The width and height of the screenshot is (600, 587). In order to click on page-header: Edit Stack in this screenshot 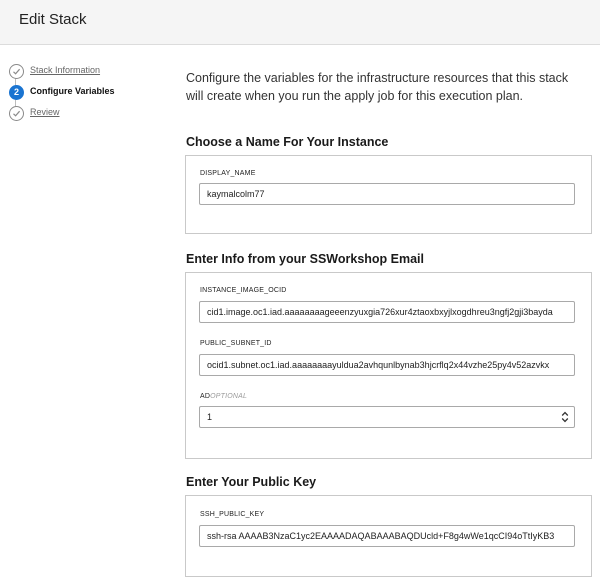, I will do `click(300, 22)`.